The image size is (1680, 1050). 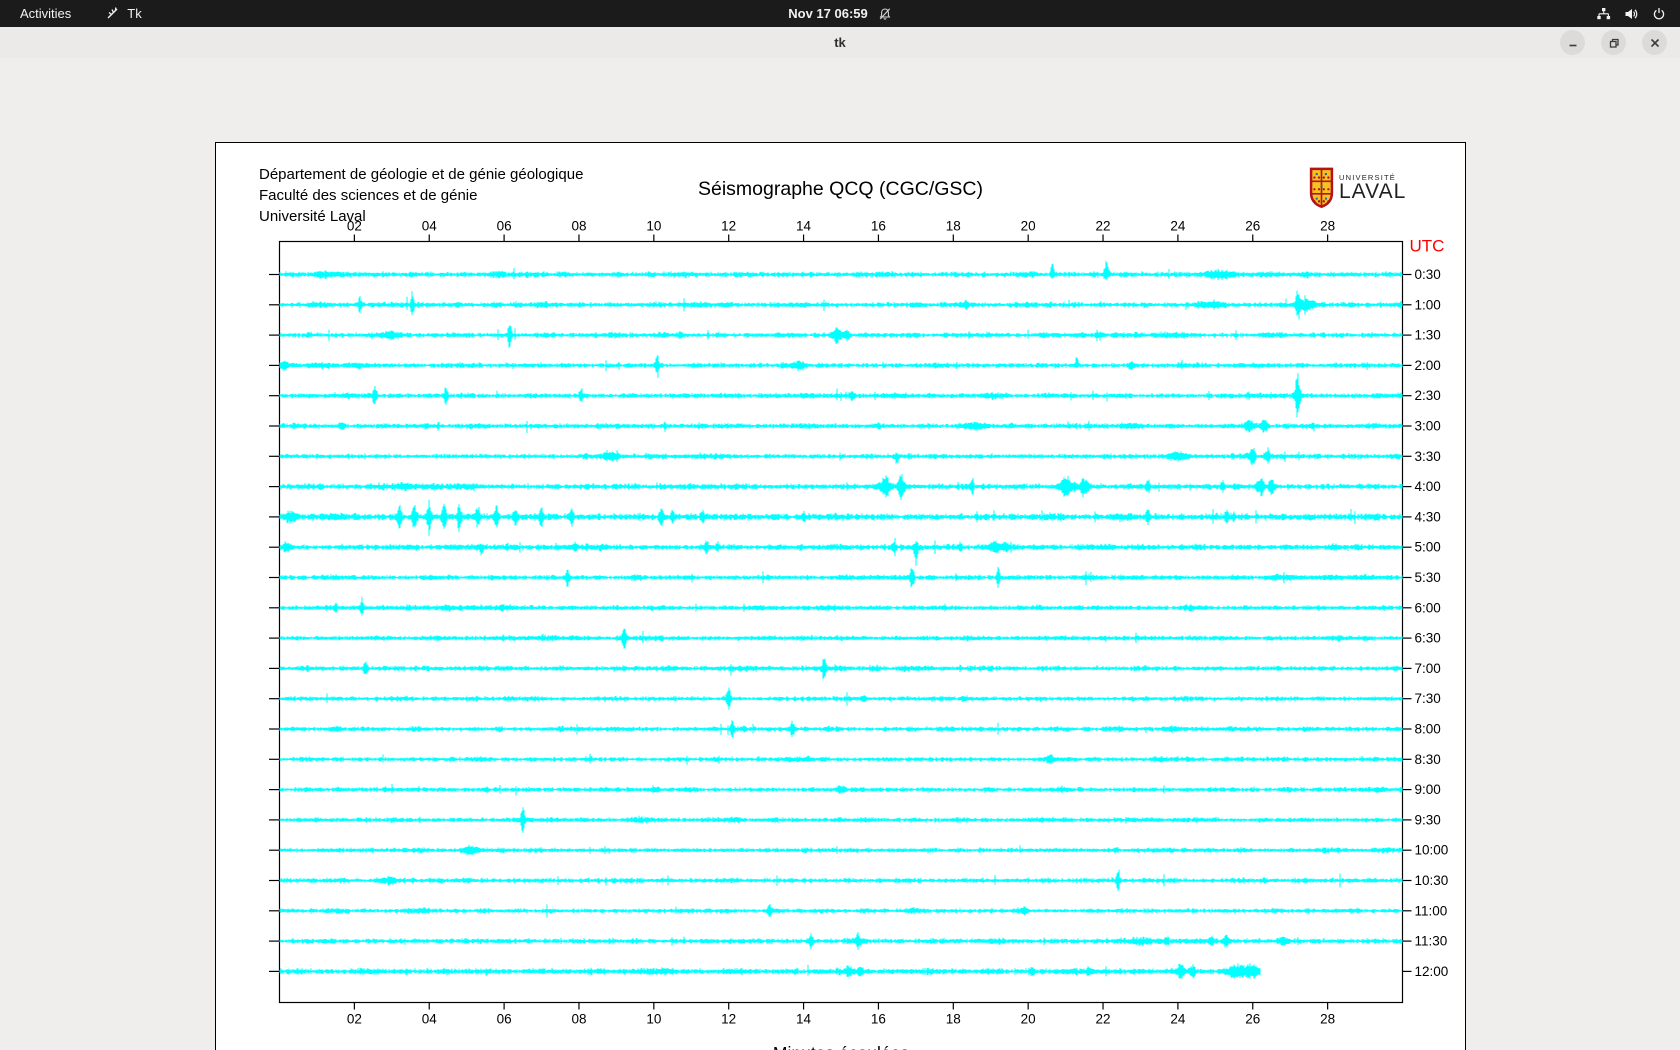 What do you see at coordinates (953, 226) in the screenshot?
I see `x-tick-label-top: 18` at bounding box center [953, 226].